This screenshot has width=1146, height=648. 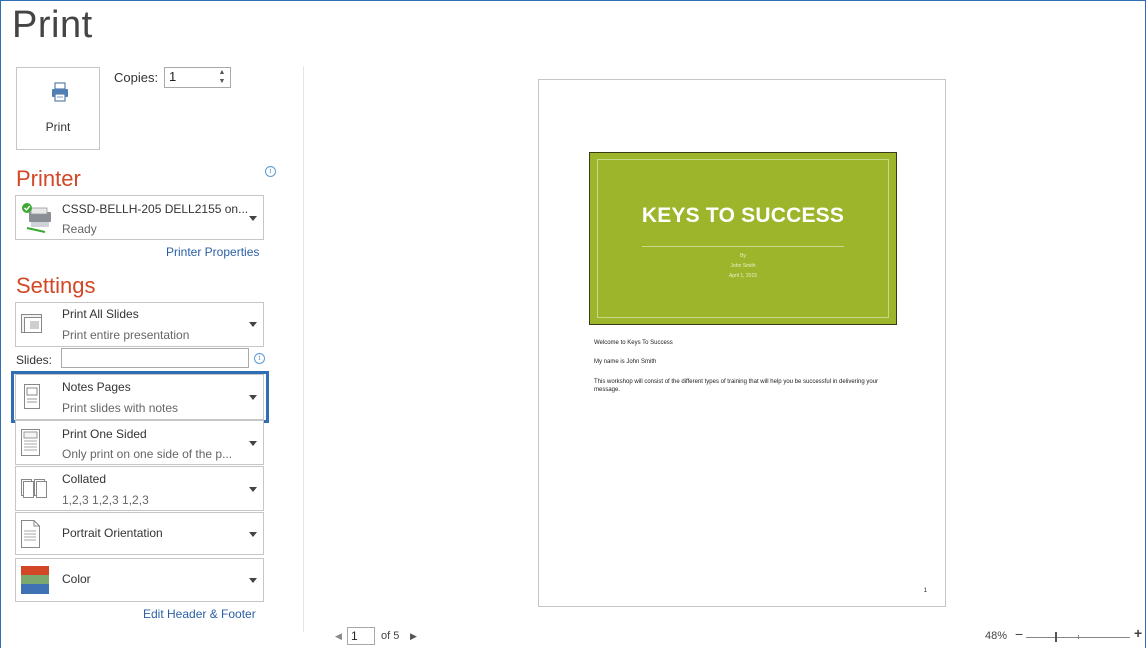 I want to click on zoom-level: 48%, so click(x=996, y=636).